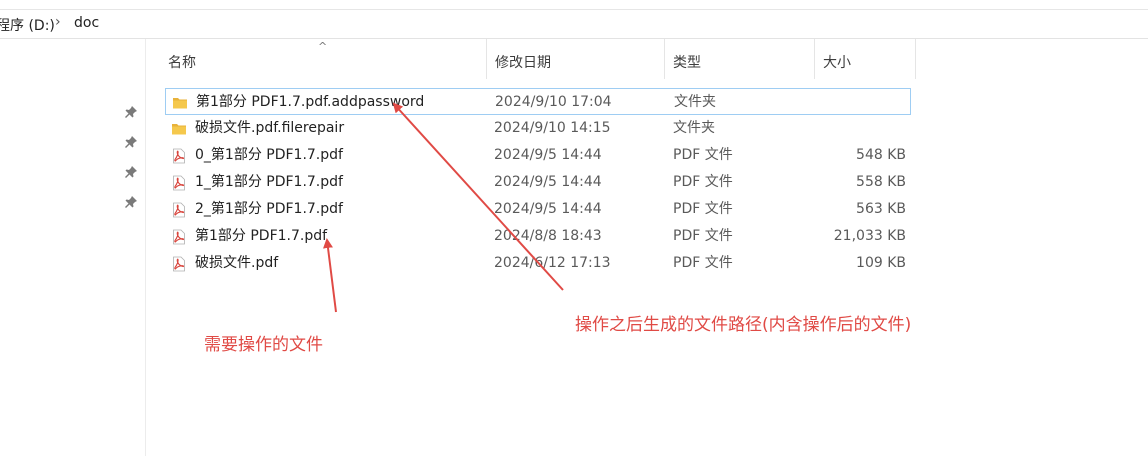 The height and width of the screenshot is (456, 1148). What do you see at coordinates (263, 345) in the screenshot?
I see `annotation-source-file: 需要操作的文件` at bounding box center [263, 345].